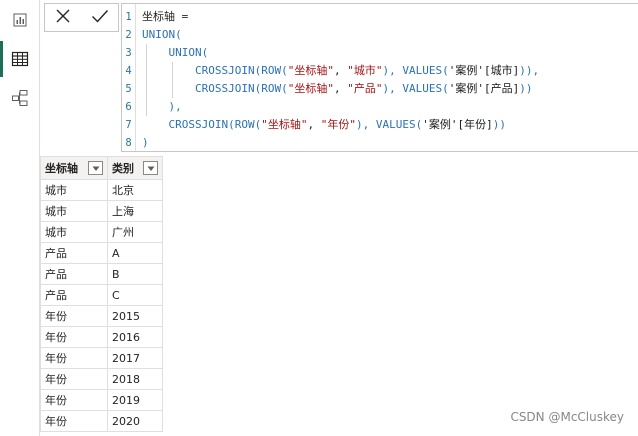 The width and height of the screenshot is (638, 436). Describe the element at coordinates (135, 316) in the screenshot. I see `table-cell: 2015` at that location.